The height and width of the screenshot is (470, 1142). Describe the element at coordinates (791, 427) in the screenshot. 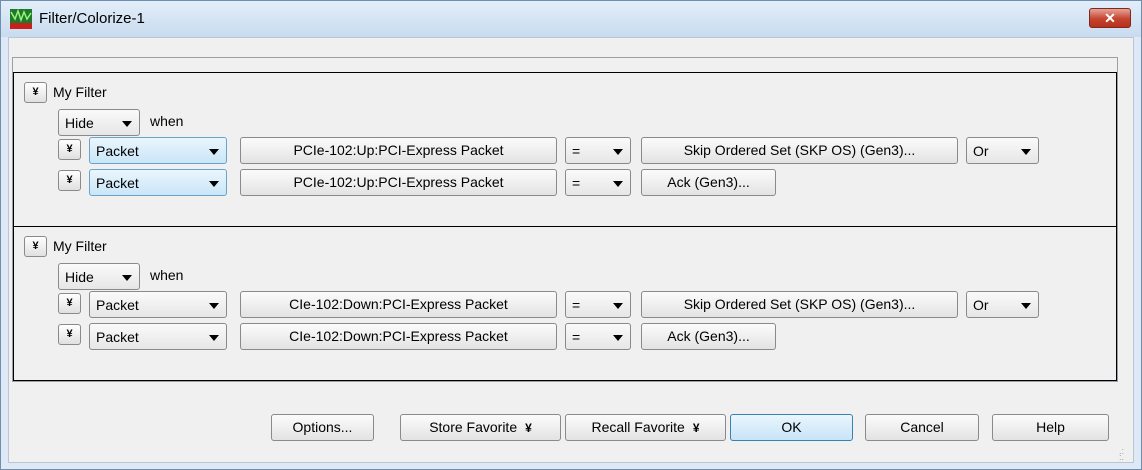

I see `ok-button: OK` at that location.